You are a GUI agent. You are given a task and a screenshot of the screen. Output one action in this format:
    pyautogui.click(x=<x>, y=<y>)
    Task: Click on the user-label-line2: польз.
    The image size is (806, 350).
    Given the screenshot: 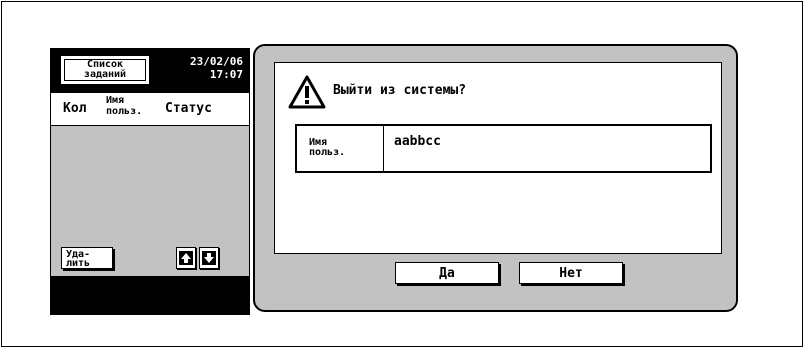 What is the action you would take?
    pyautogui.click(x=327, y=152)
    